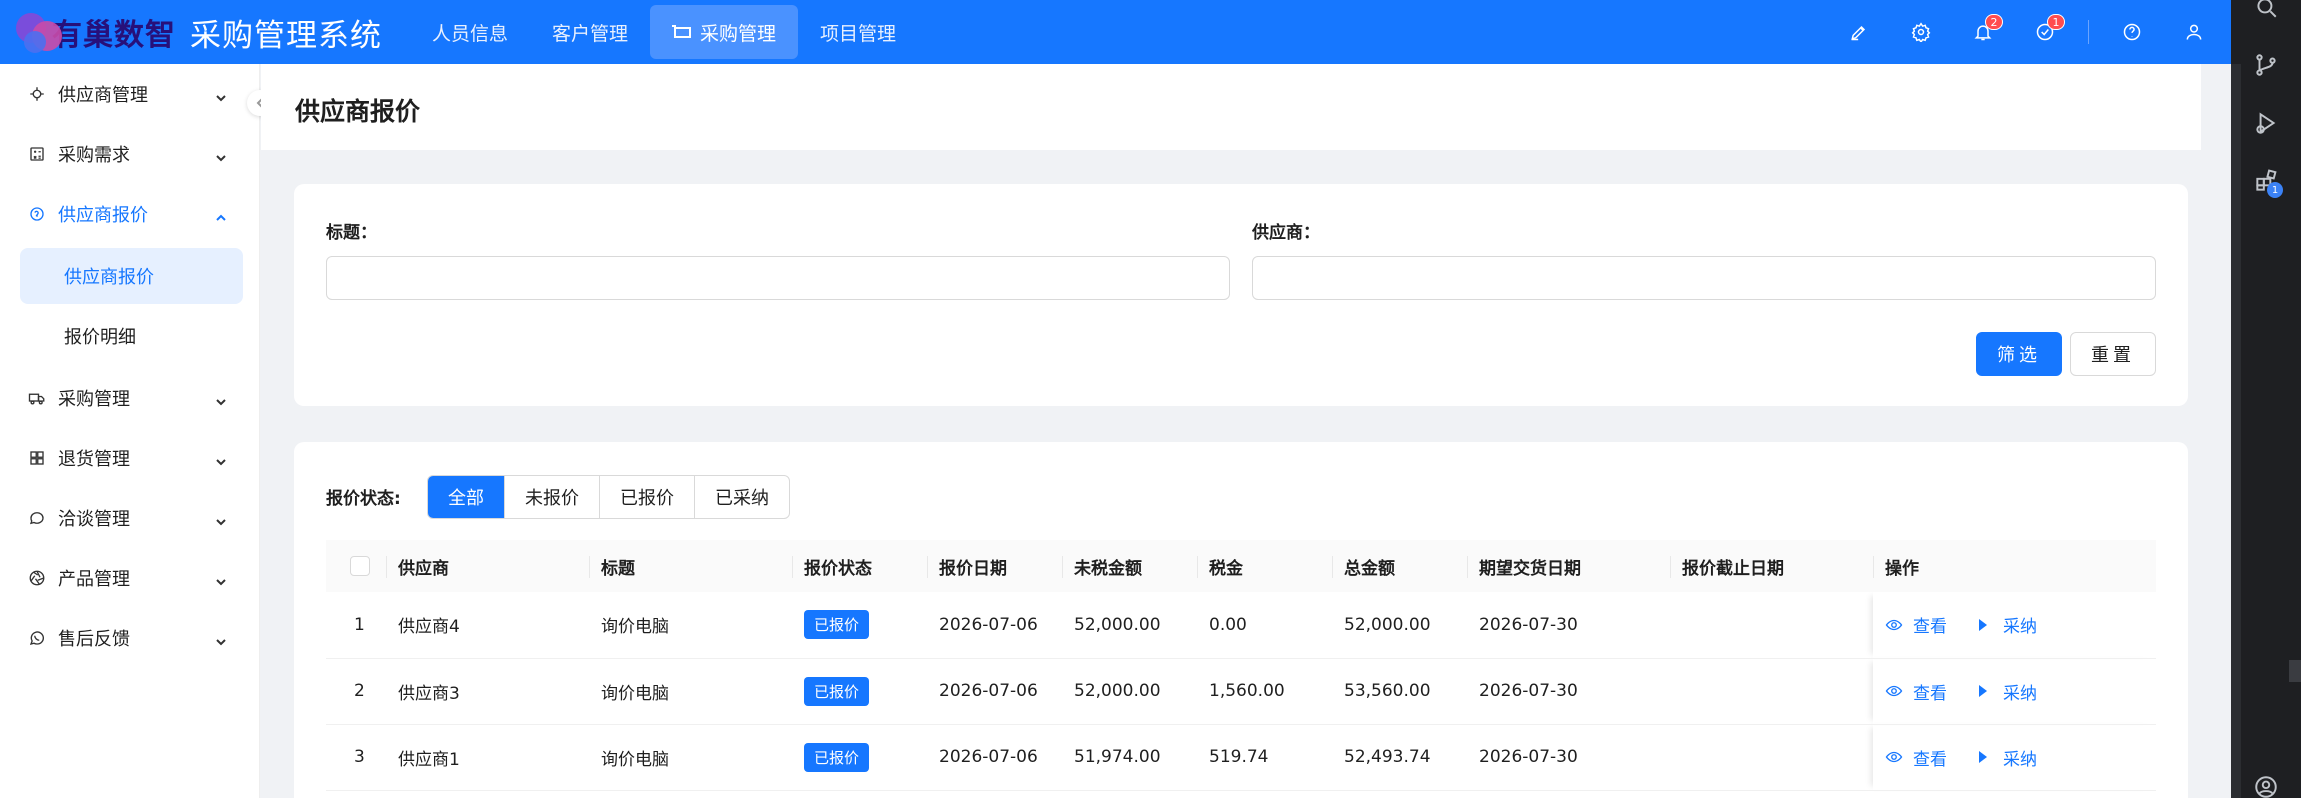  Describe the element at coordinates (487, 757) in the screenshot. I see `cell-supplier: 供应商1` at that location.